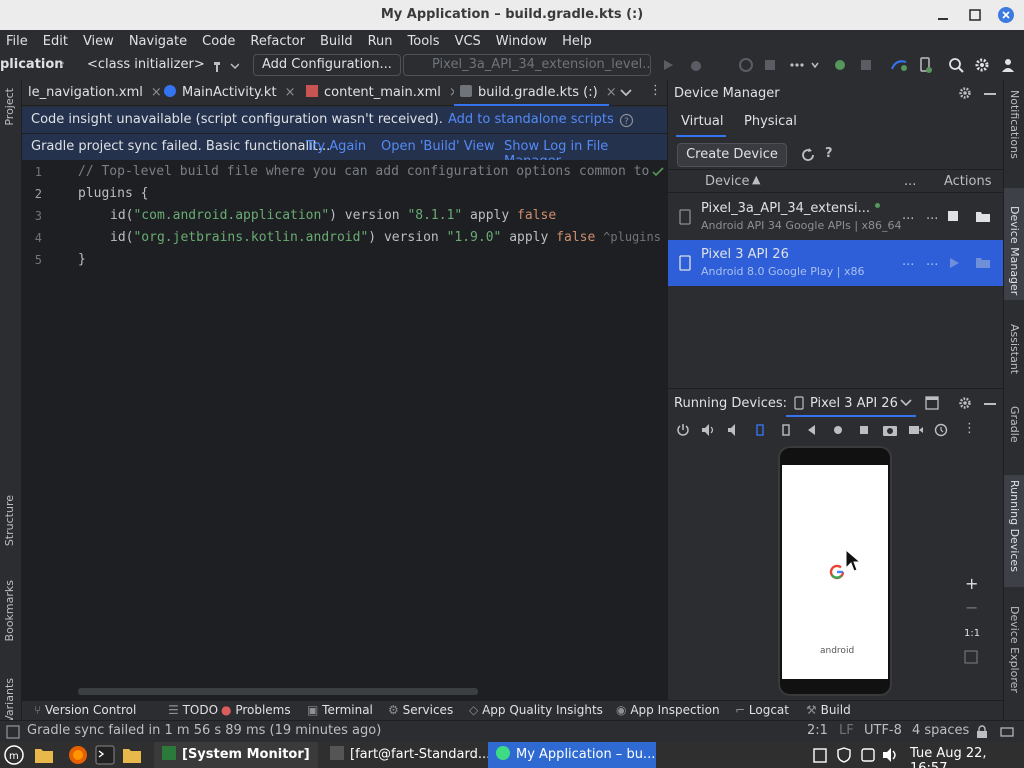 This screenshot has height=768, width=1024. What do you see at coordinates (420, 710) in the screenshot?
I see `tool-services: ⚙ Services` at bounding box center [420, 710].